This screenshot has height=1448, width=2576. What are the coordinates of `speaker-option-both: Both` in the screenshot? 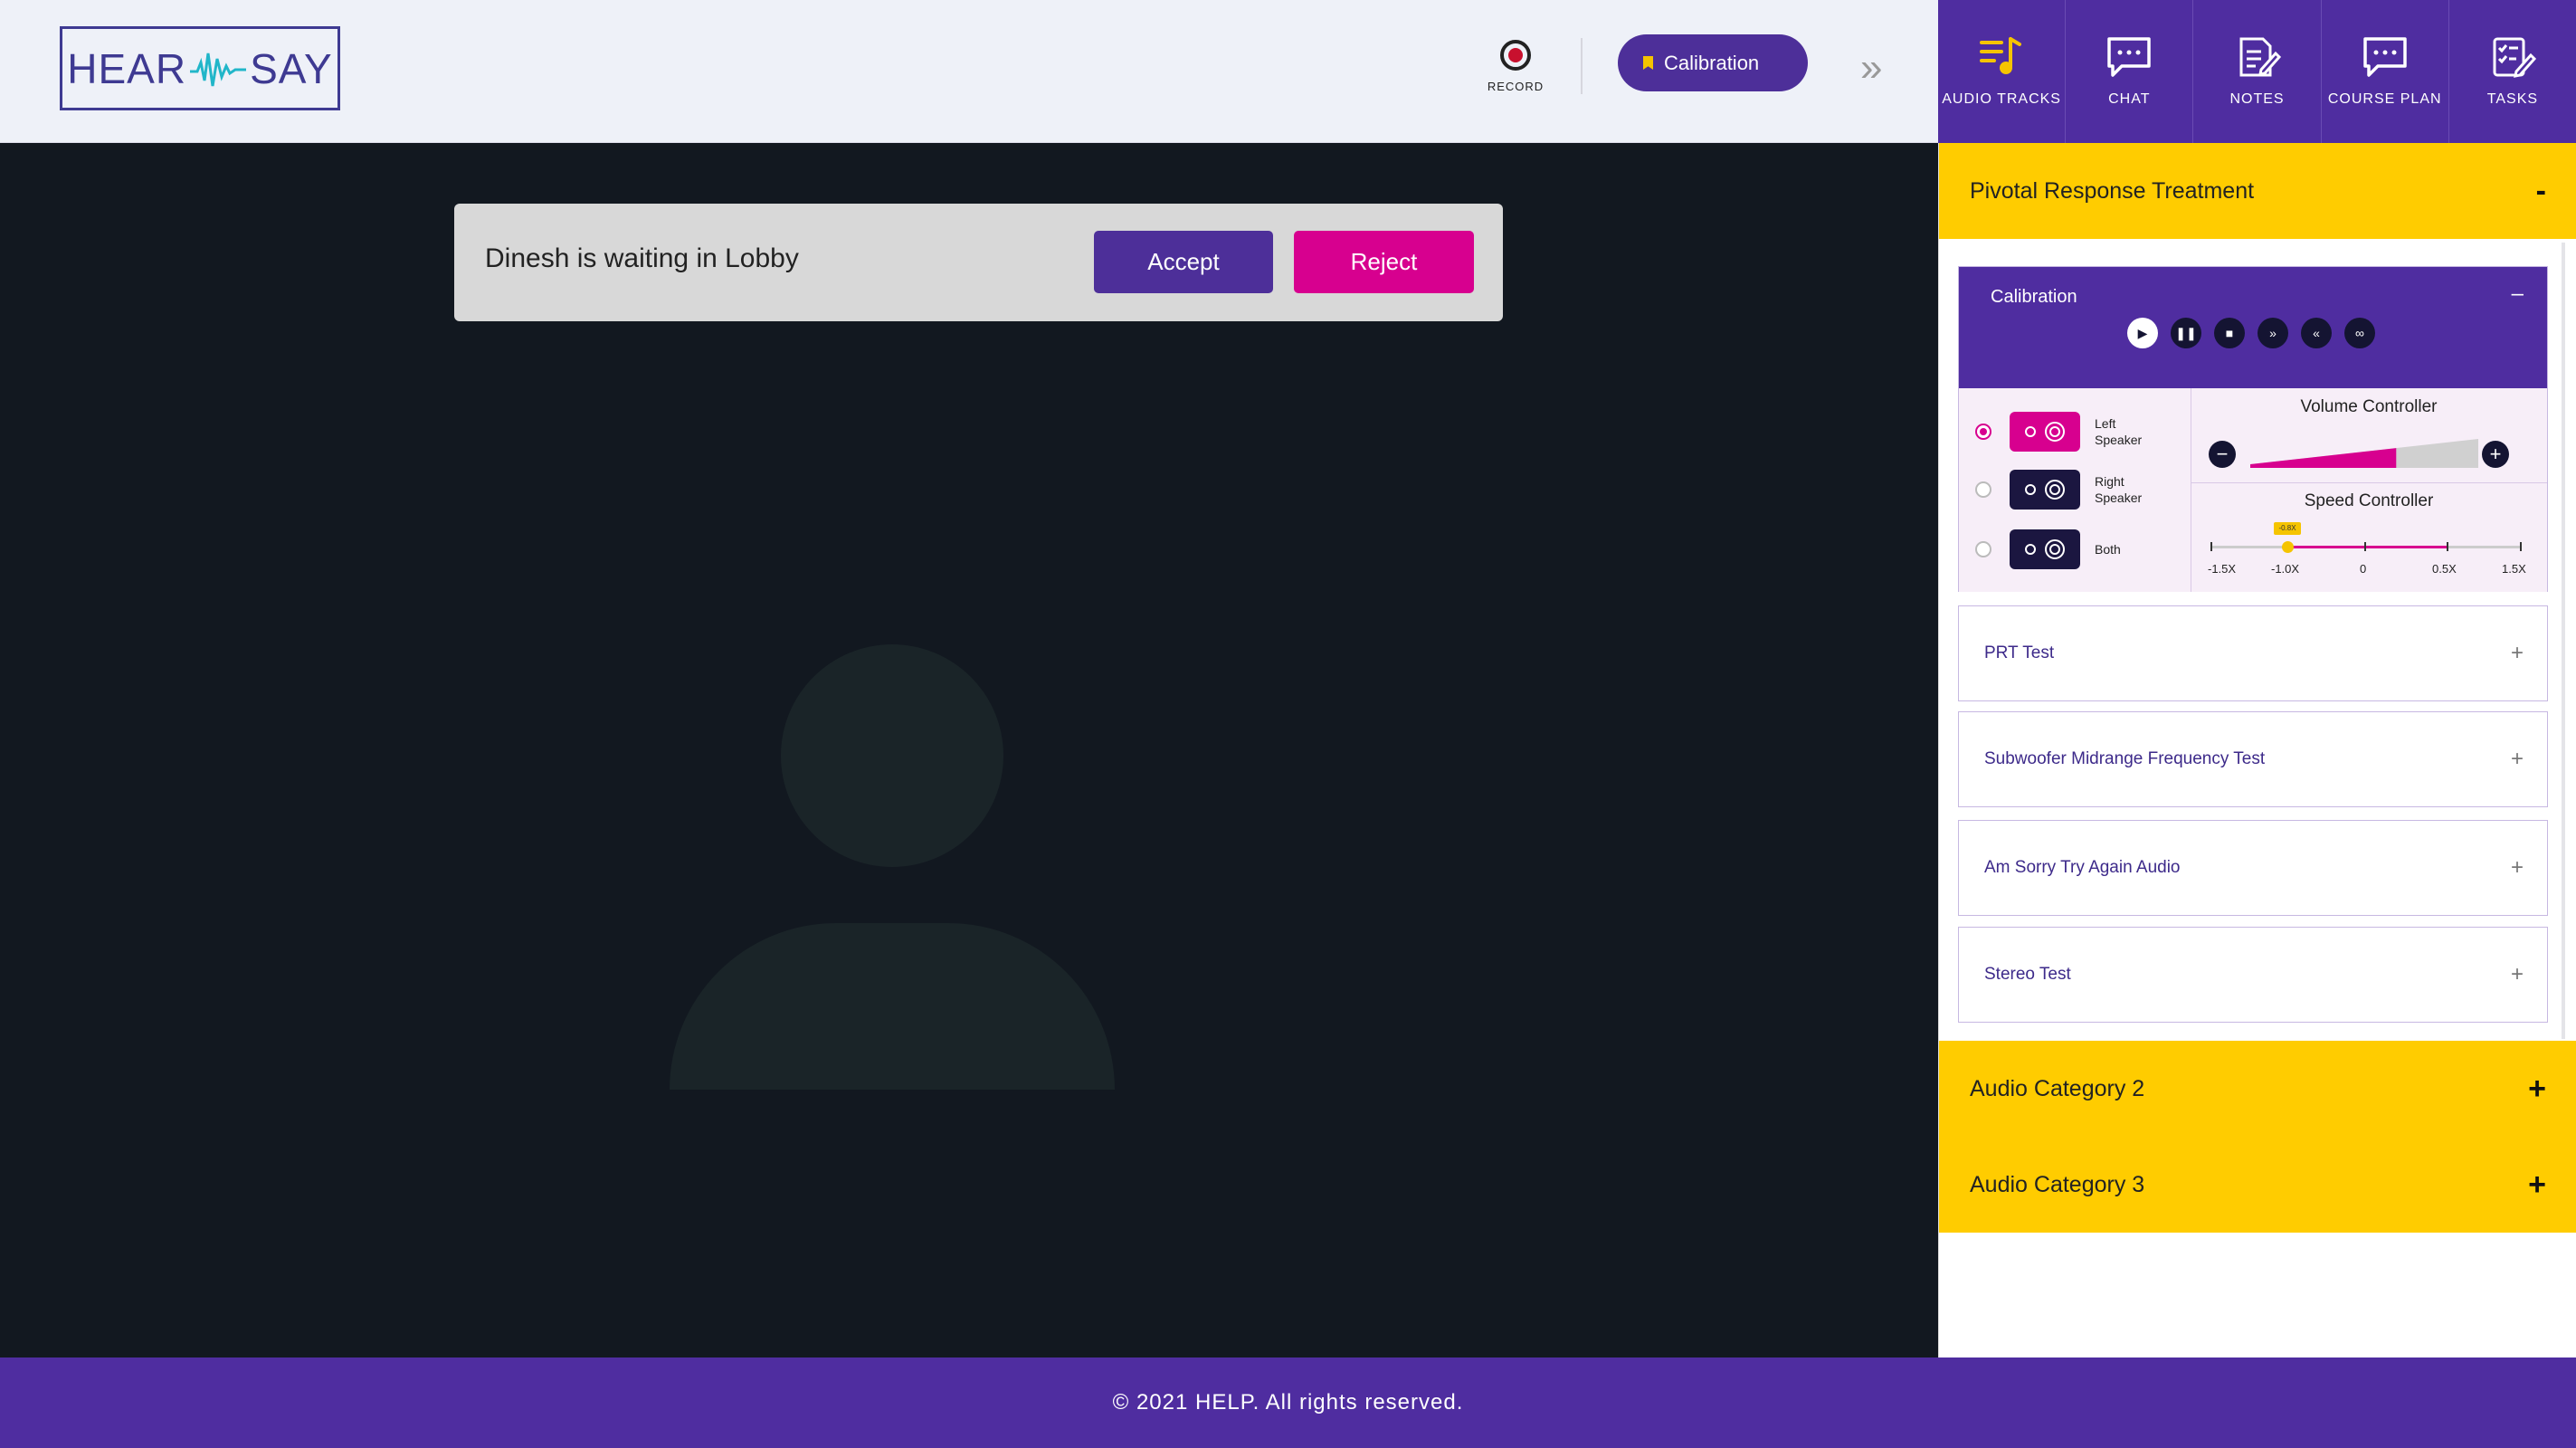 It's located at (2066, 549).